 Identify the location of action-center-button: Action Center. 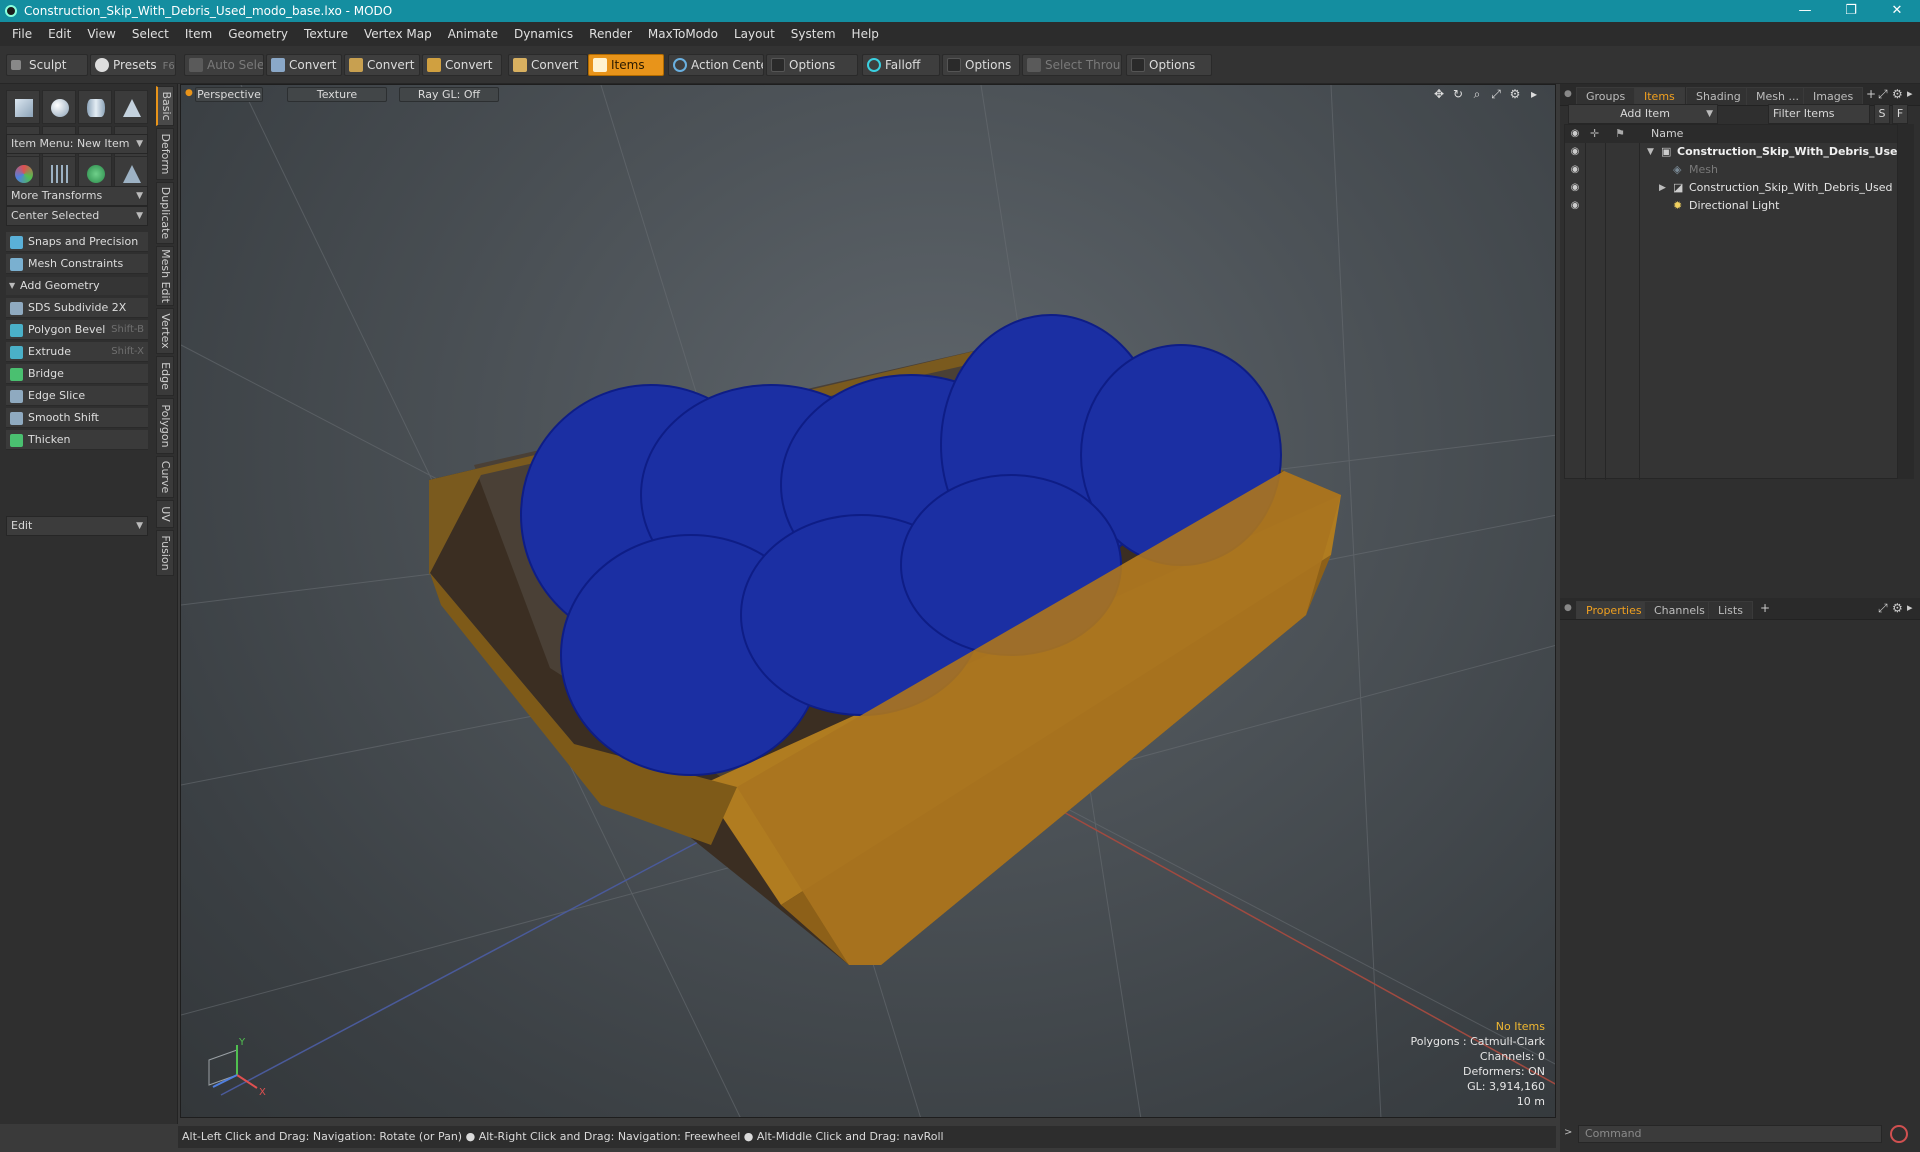
(716, 65).